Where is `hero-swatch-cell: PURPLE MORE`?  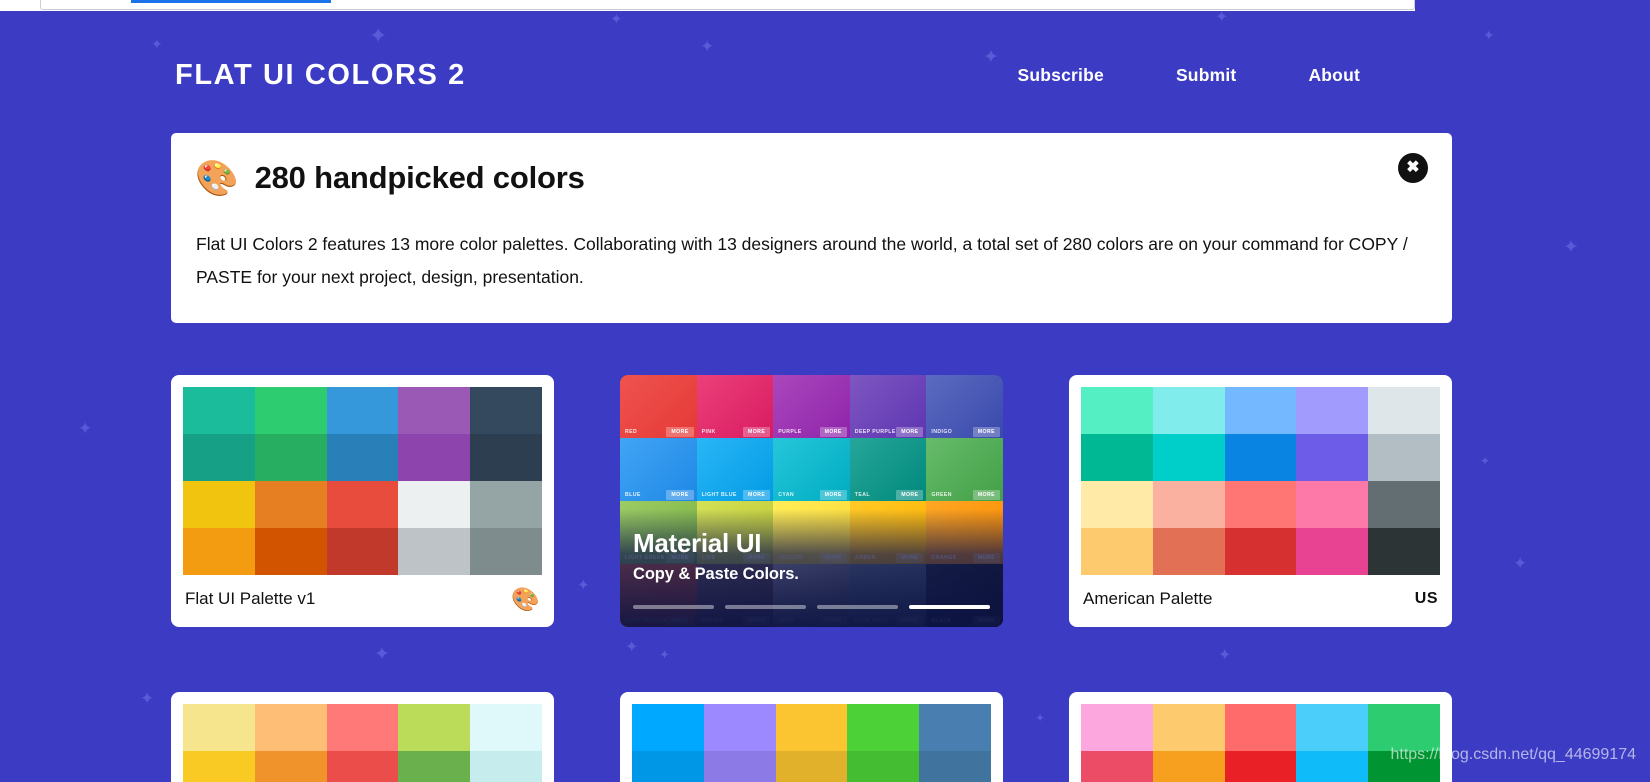
hero-swatch-cell: PURPLE MORE is located at coordinates (811, 406).